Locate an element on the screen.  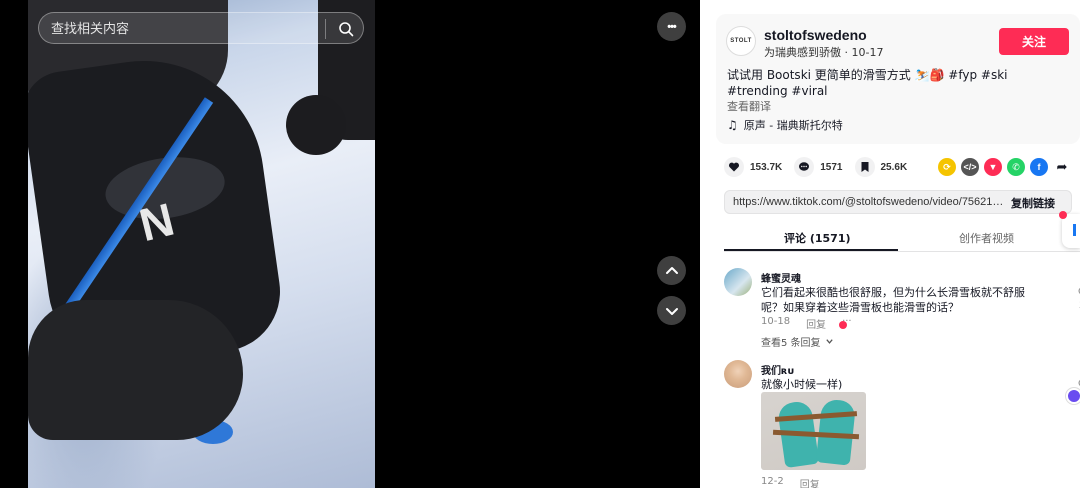
tab-comments: 评论 (1571) is located at coordinates (817, 238).